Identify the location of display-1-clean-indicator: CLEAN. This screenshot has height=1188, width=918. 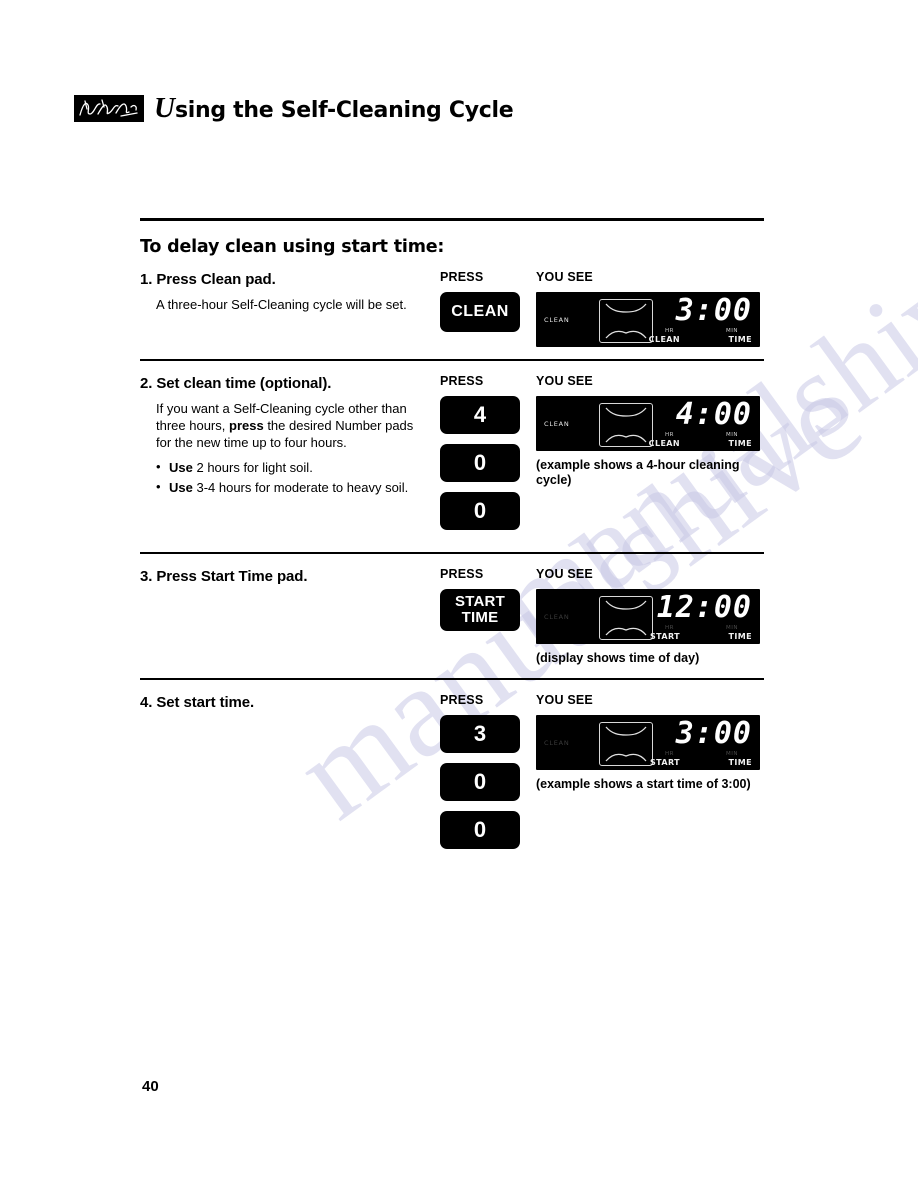
(557, 319).